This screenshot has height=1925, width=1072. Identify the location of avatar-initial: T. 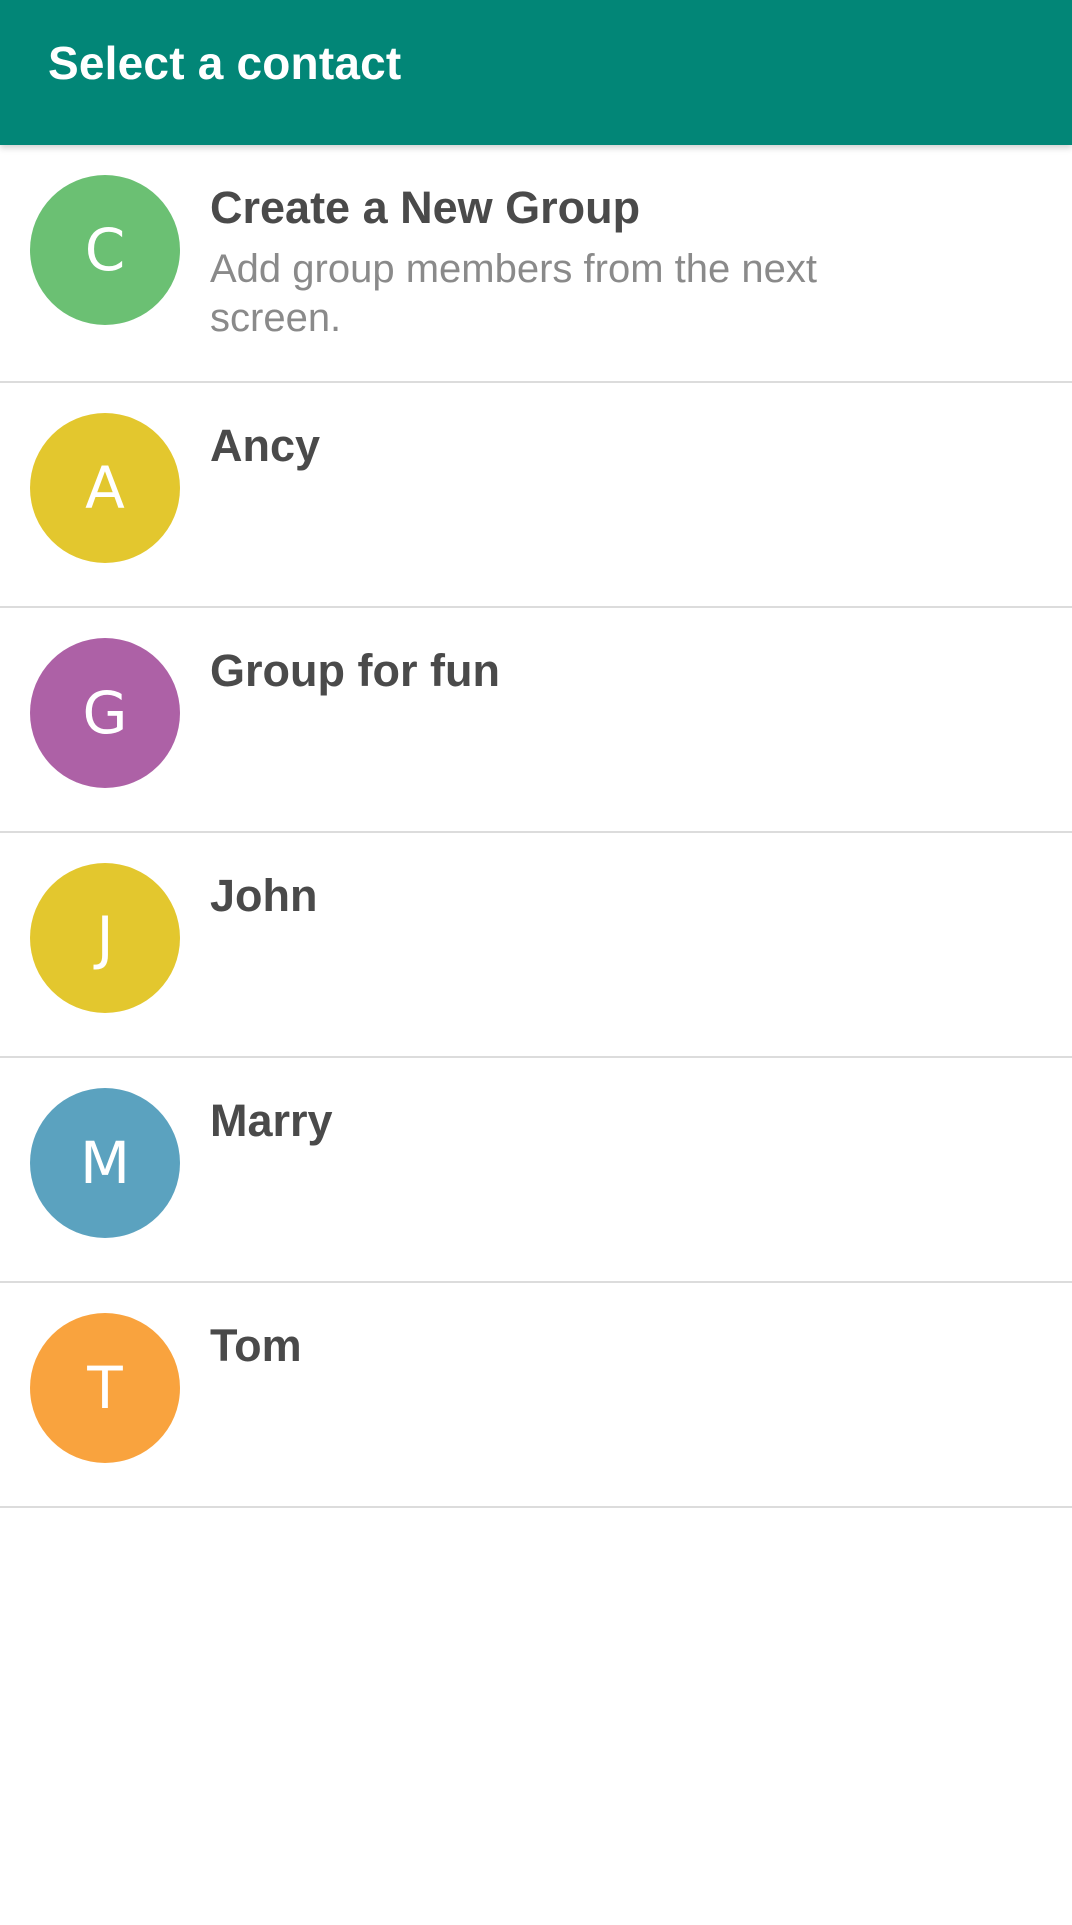
(105, 1388).